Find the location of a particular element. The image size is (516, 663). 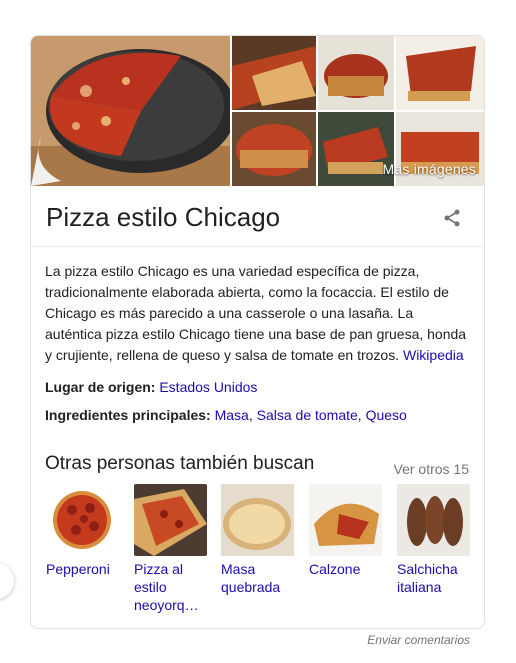

people-also-search-heading: Otras personas también buscan is located at coordinates (180, 463).